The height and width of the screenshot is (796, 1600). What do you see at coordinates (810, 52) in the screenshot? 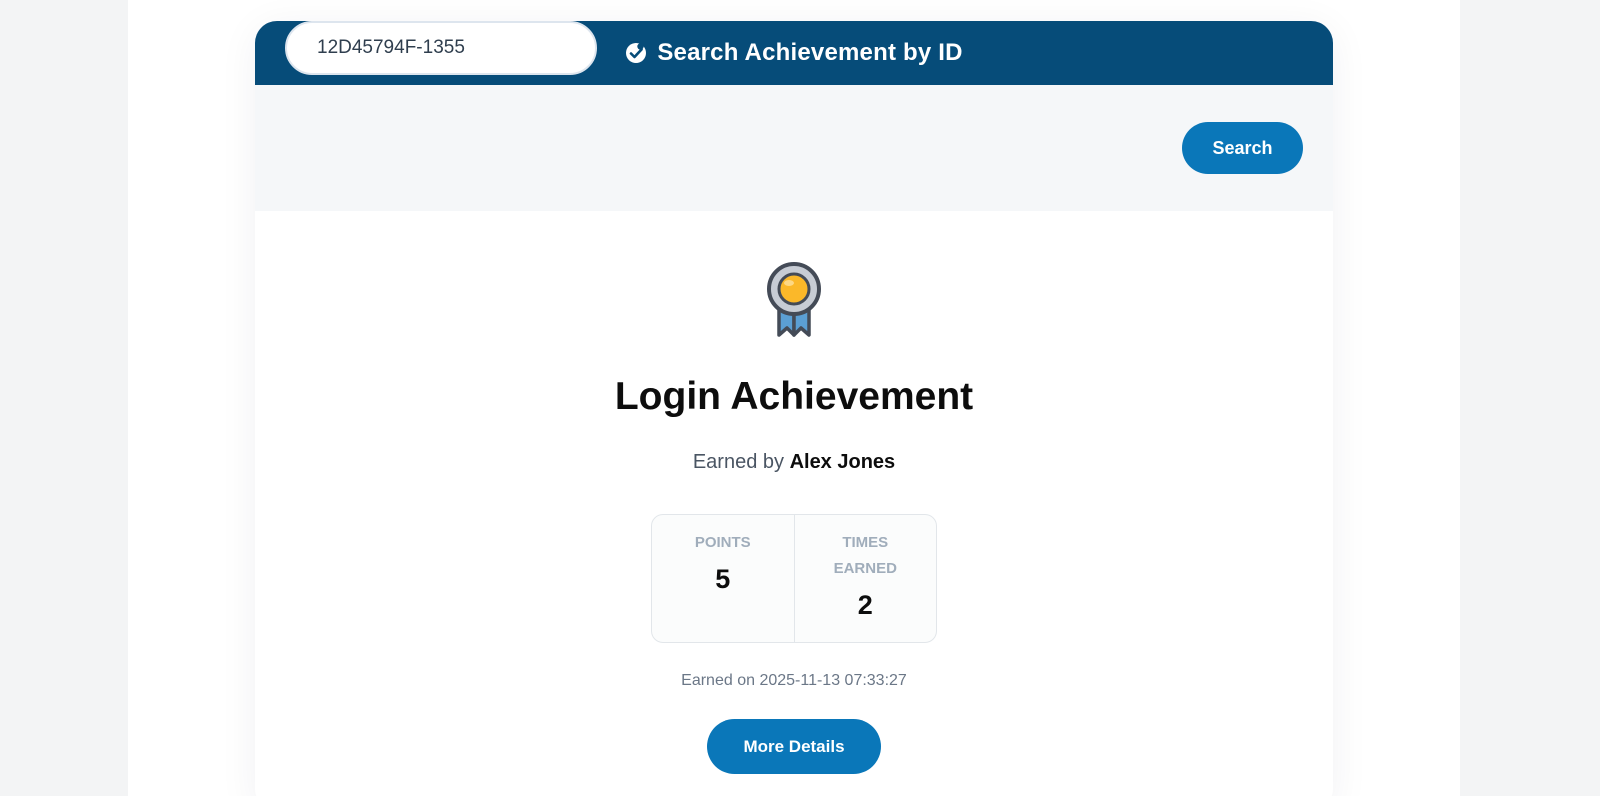
I see `page-title: Search Achievement by ID` at bounding box center [810, 52].